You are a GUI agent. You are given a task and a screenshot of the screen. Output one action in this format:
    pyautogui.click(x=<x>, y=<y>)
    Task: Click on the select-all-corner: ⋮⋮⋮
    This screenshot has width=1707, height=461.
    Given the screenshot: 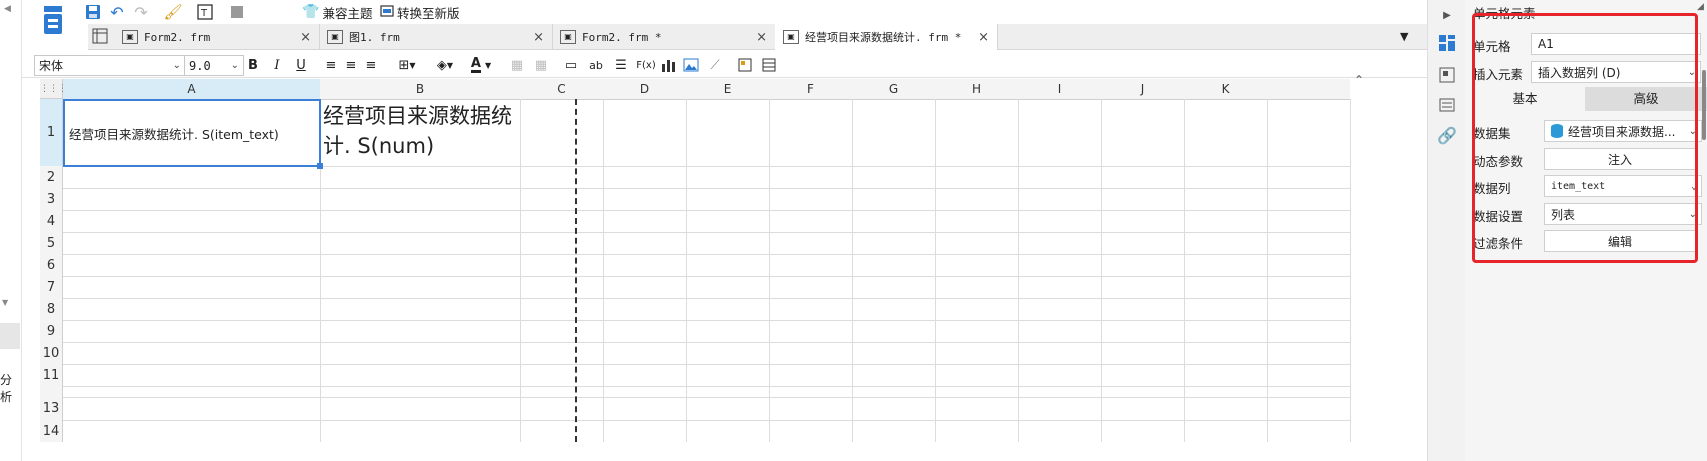 What is the action you would take?
    pyautogui.click(x=53, y=89)
    